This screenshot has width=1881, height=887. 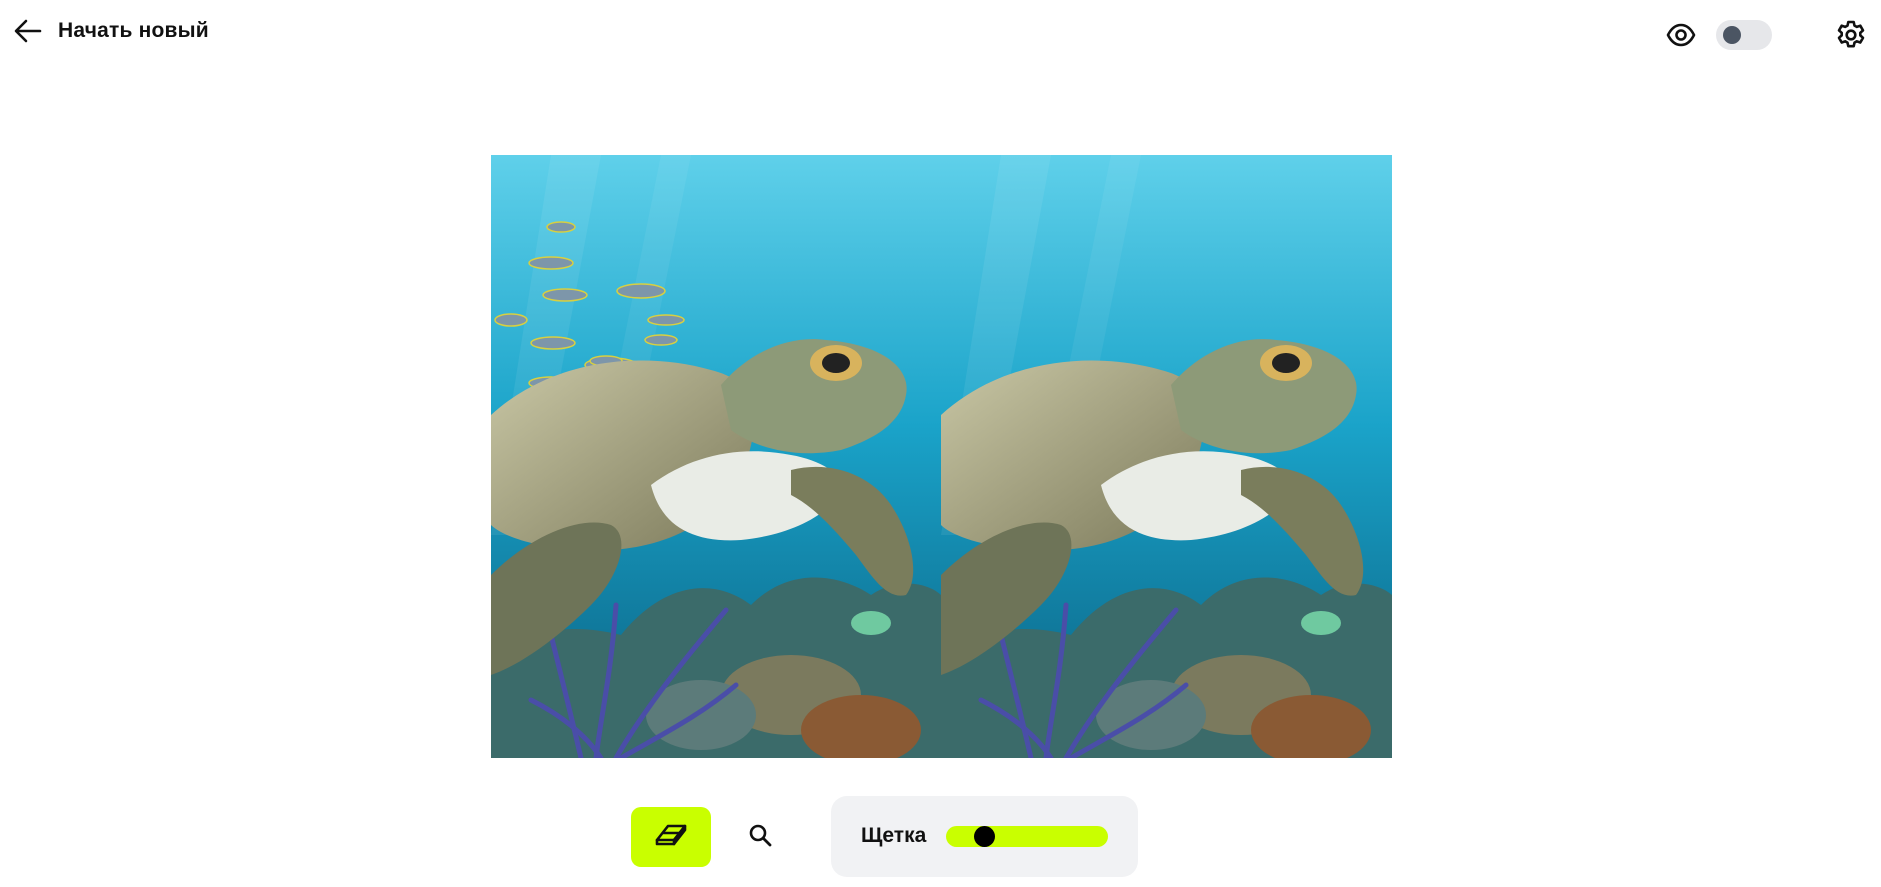 What do you see at coordinates (1732, 35) in the screenshot?
I see `toggle-knob` at bounding box center [1732, 35].